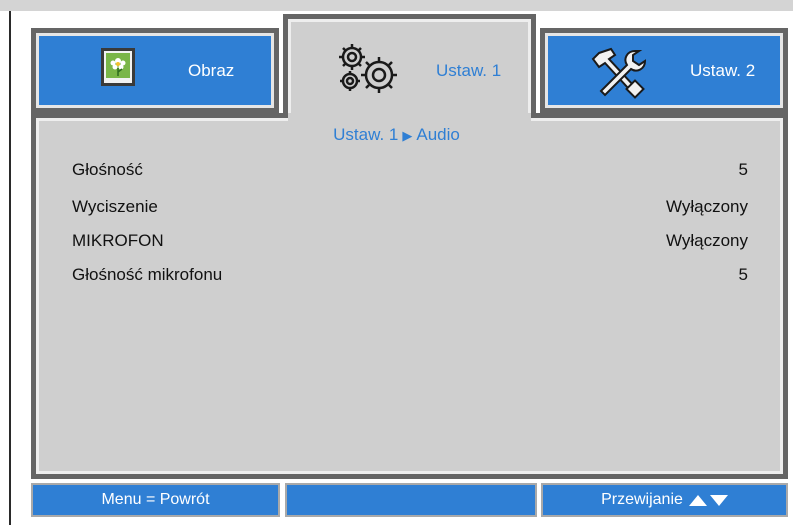 The image size is (793, 525). I want to click on picture-icon, so click(118, 69).